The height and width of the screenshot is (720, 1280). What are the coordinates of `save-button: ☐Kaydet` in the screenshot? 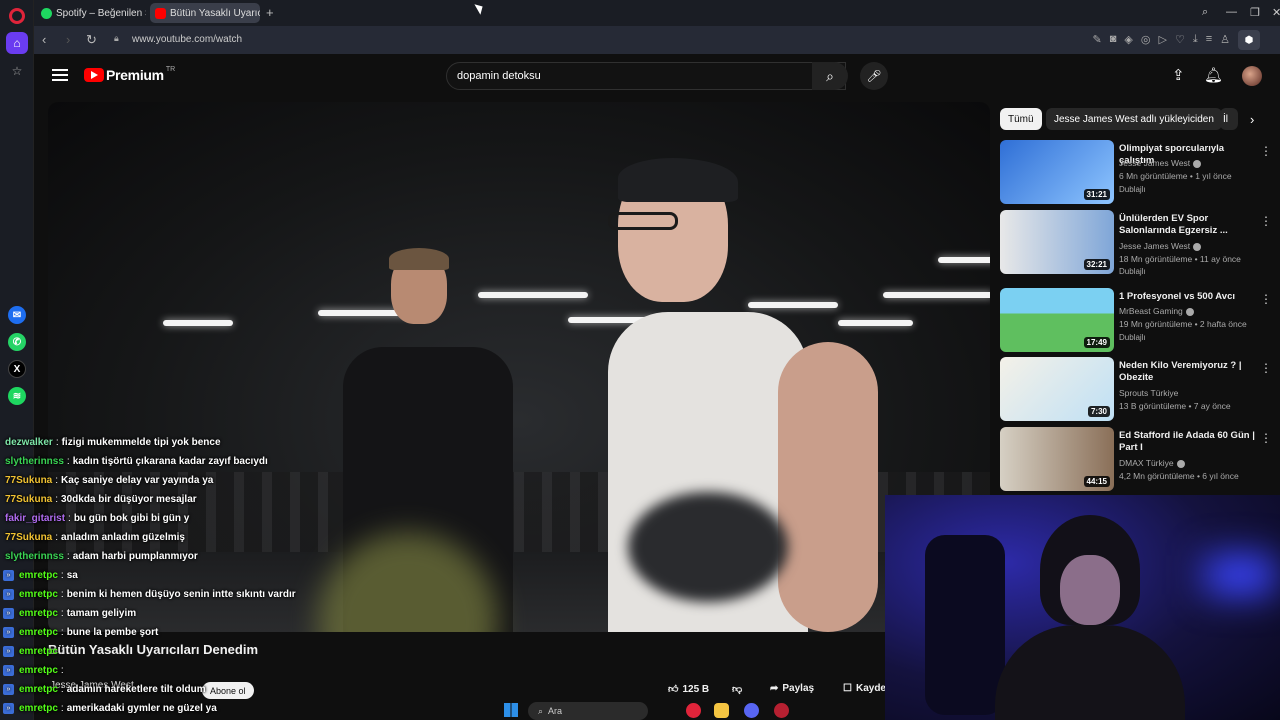 It's located at (864, 688).